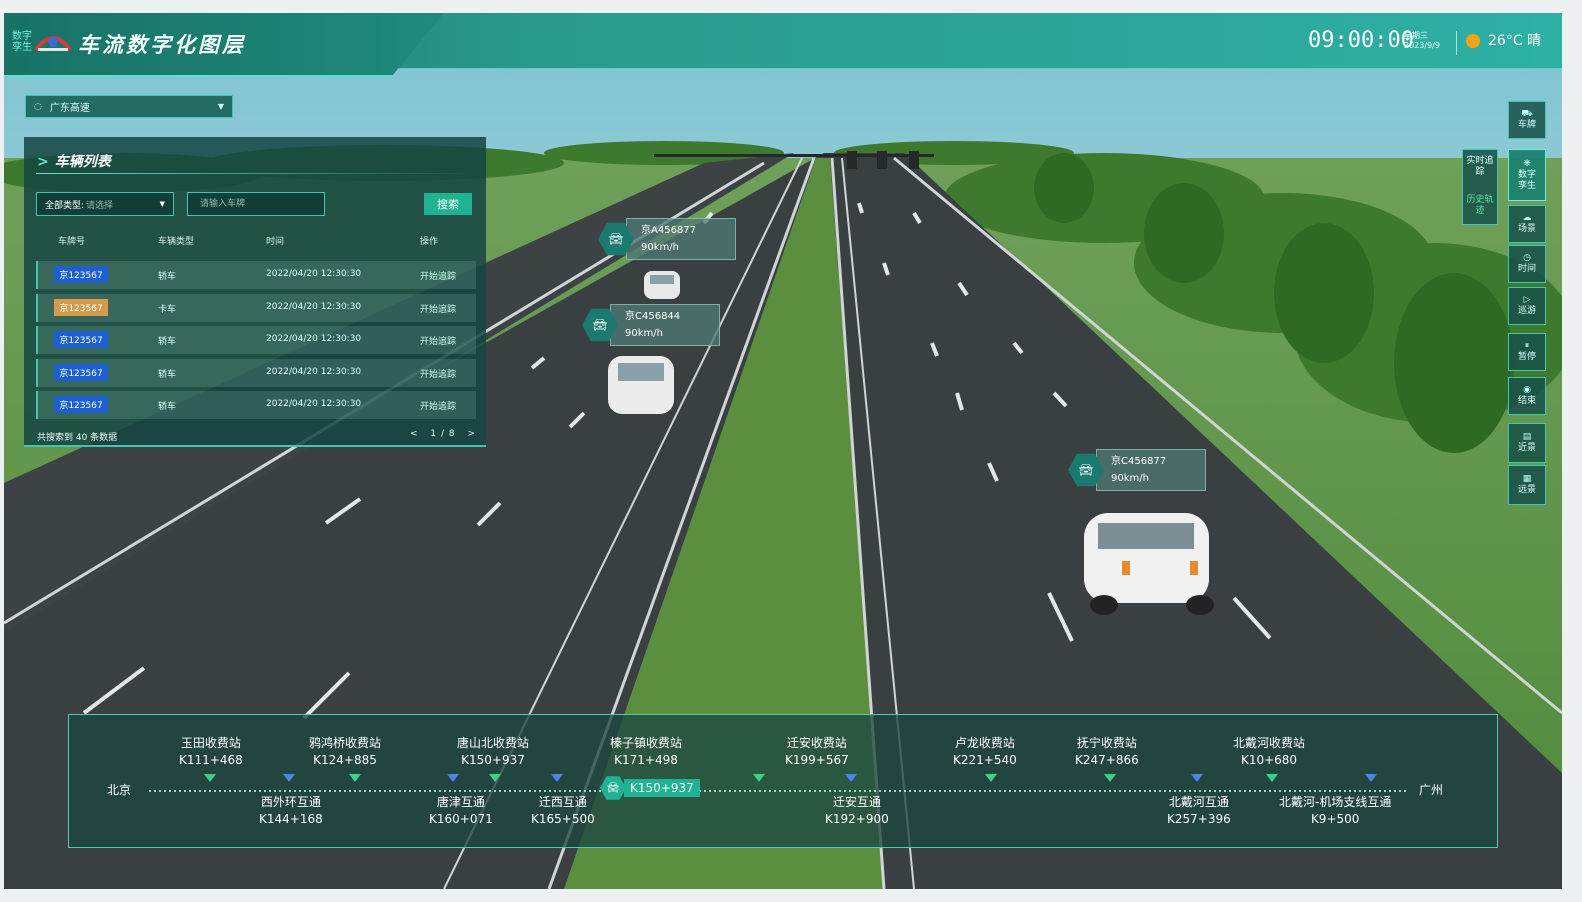 This screenshot has height=902, width=1582. I want to click on tool-label: 时间, so click(1526, 269).